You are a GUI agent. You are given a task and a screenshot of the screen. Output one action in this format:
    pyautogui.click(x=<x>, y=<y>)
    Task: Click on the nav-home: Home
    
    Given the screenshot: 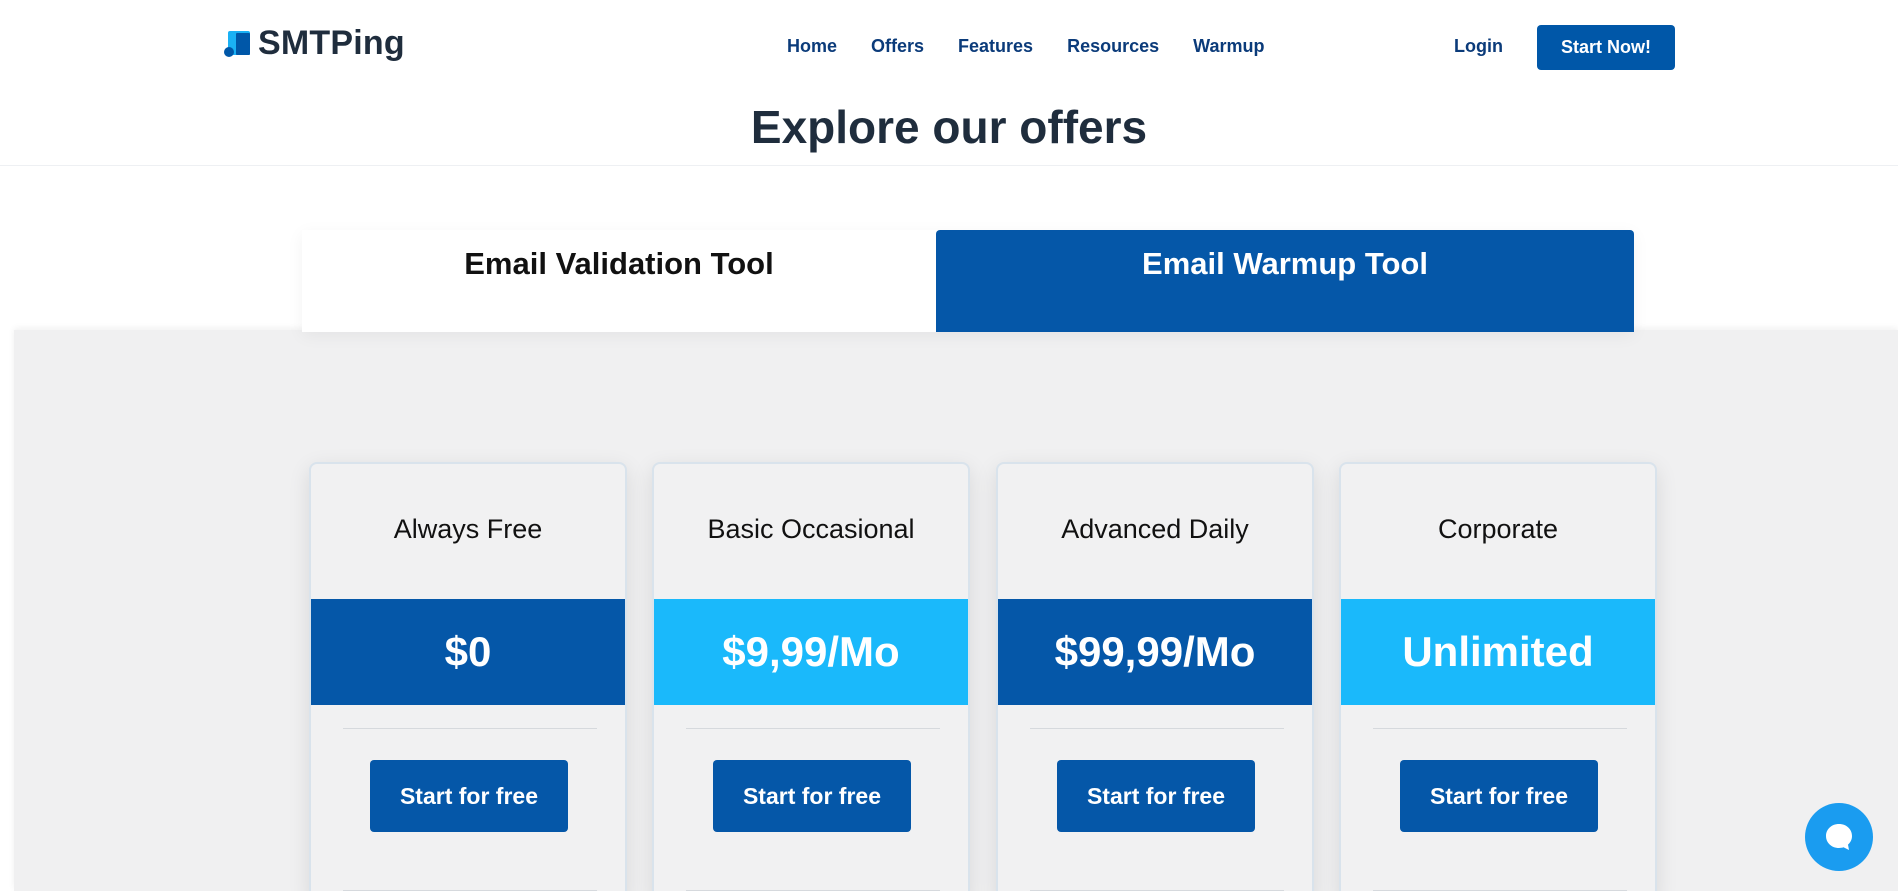 What is the action you would take?
    pyautogui.click(x=812, y=46)
    